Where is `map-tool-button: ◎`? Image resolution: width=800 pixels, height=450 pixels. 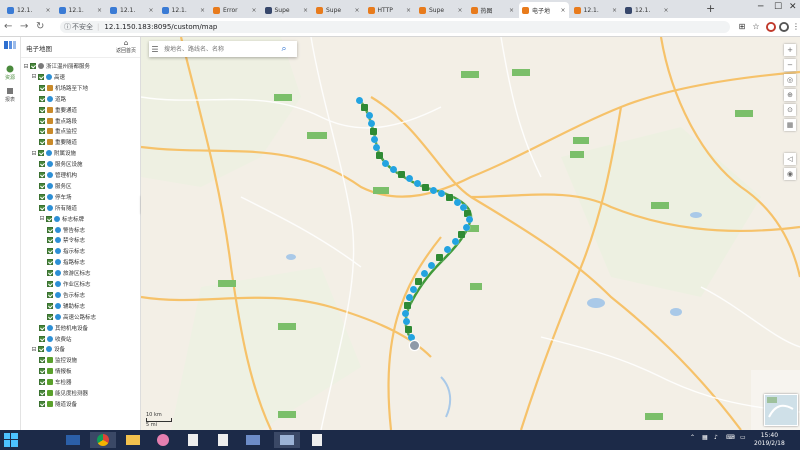
map-tool-button: ◎ is located at coordinates (790, 80).